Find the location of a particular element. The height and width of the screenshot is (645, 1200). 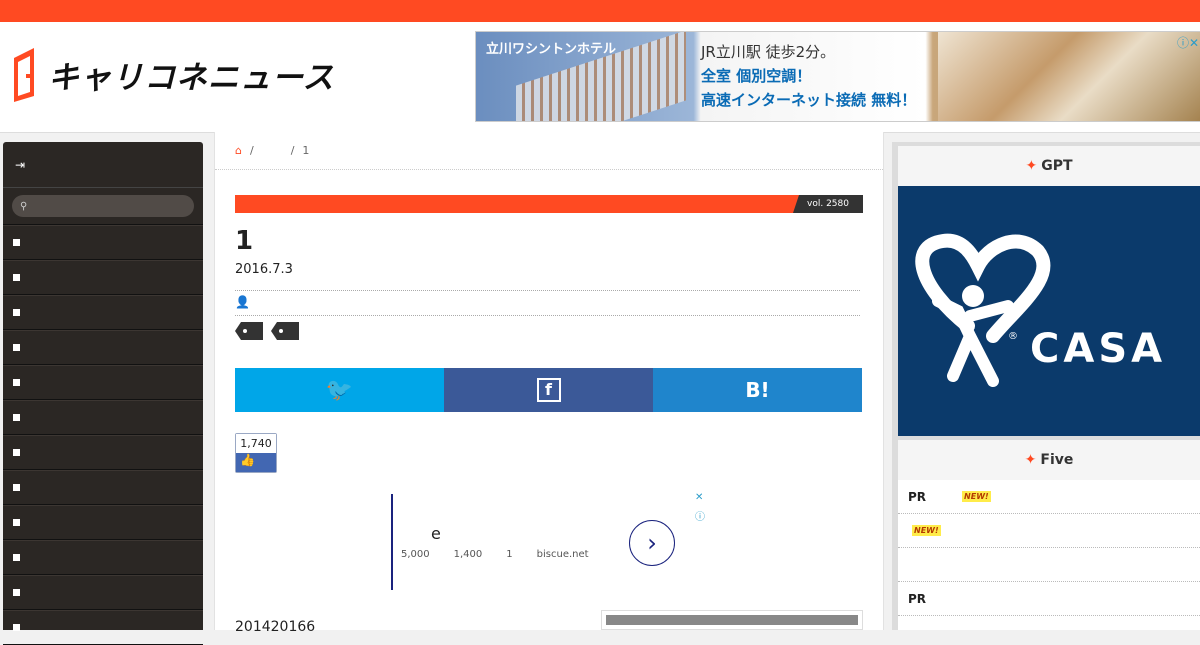

search-input: ⚲ is located at coordinates (103, 206).